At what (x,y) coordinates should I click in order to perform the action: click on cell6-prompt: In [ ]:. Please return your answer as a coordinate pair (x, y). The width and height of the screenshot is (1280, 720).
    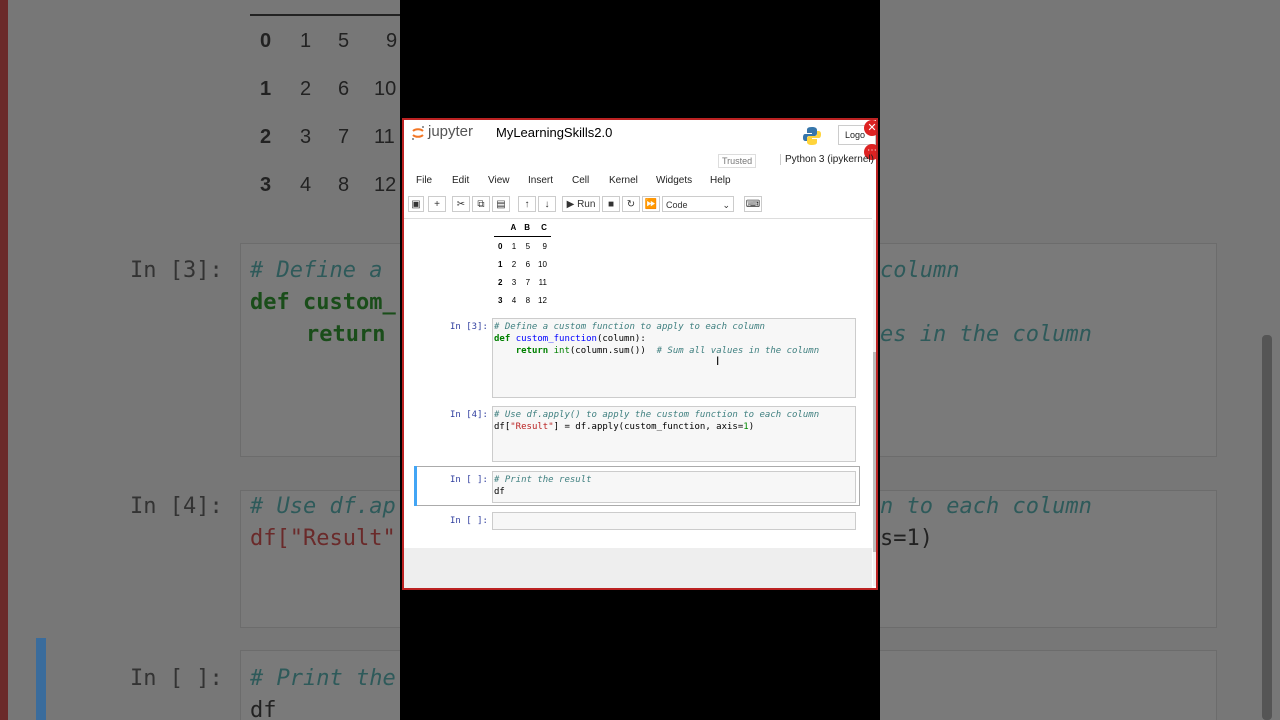
    Looking at the image, I should click on (469, 521).